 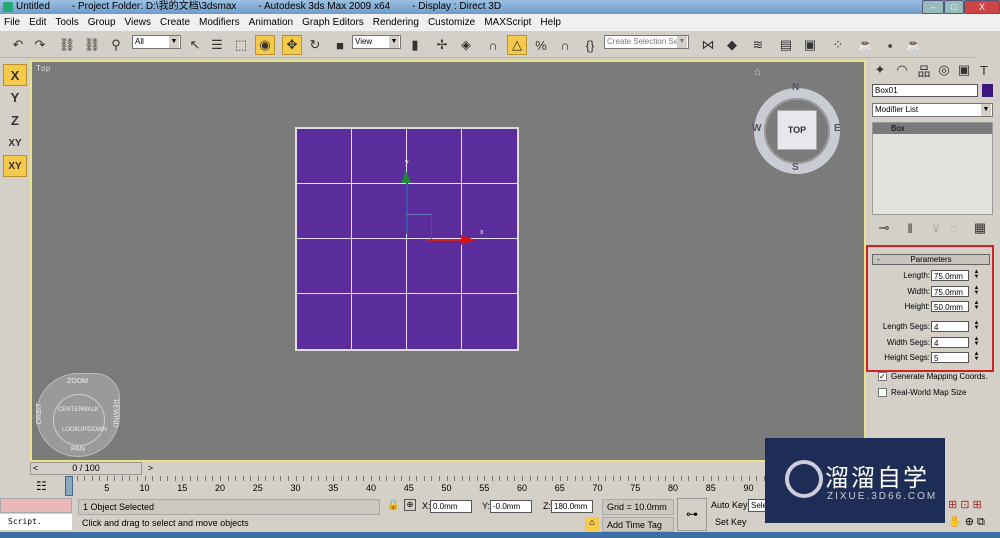 I want to click on wheel-walk: WALK, so click(x=90, y=410).